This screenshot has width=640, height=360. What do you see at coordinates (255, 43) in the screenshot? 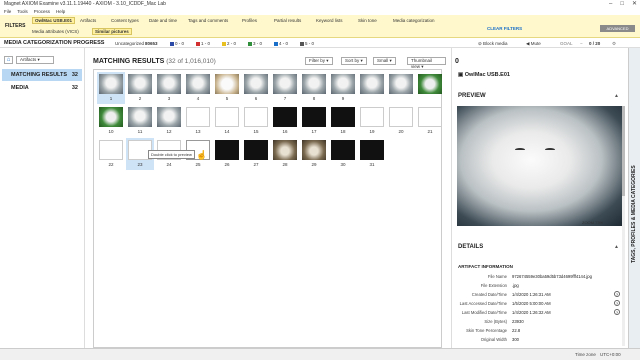
I see `tag-3: 3 - 0` at bounding box center [255, 43].